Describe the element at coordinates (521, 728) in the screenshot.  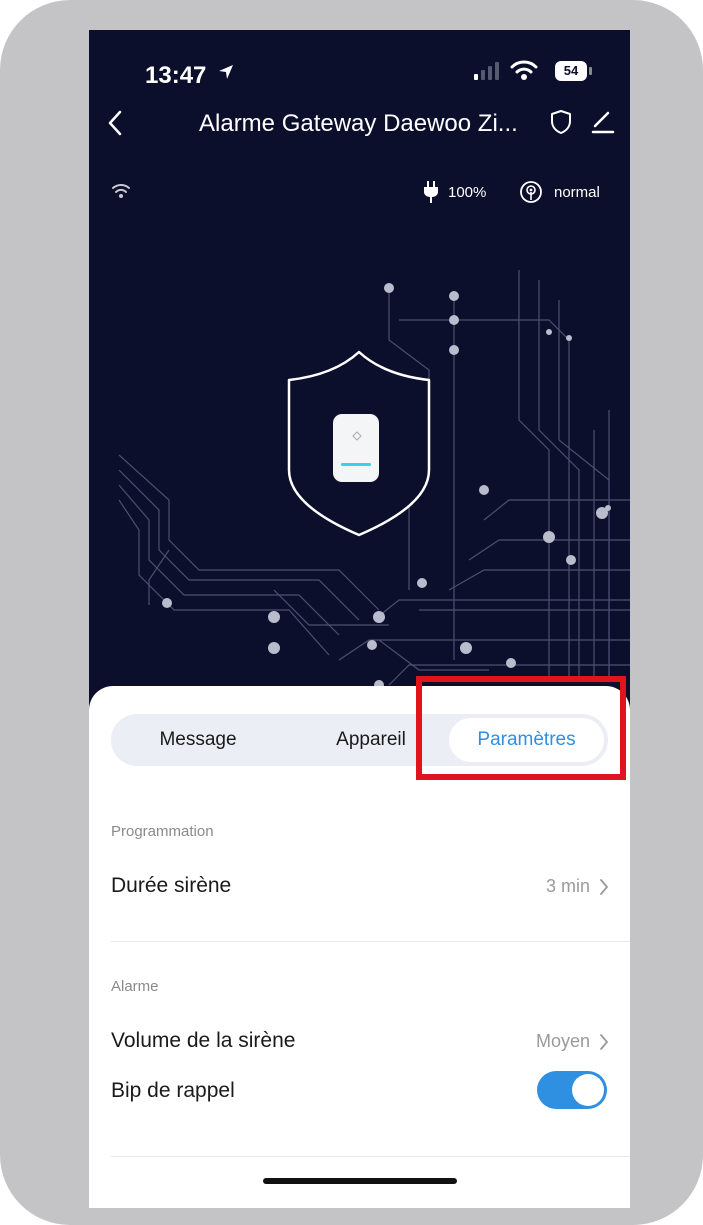
I see `highlight-box` at that location.